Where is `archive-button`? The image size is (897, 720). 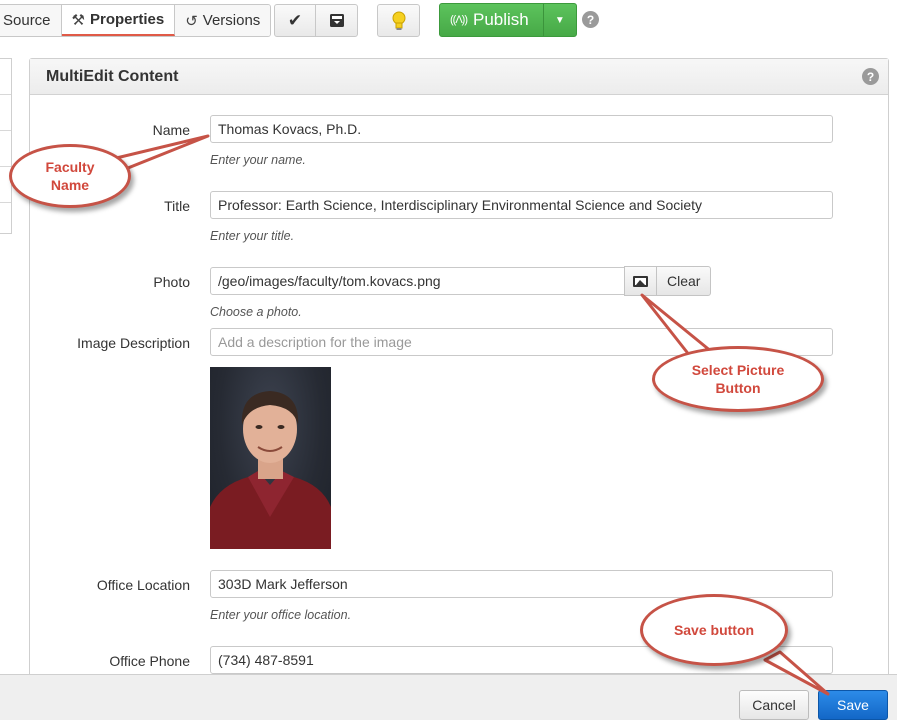
archive-button is located at coordinates (336, 20).